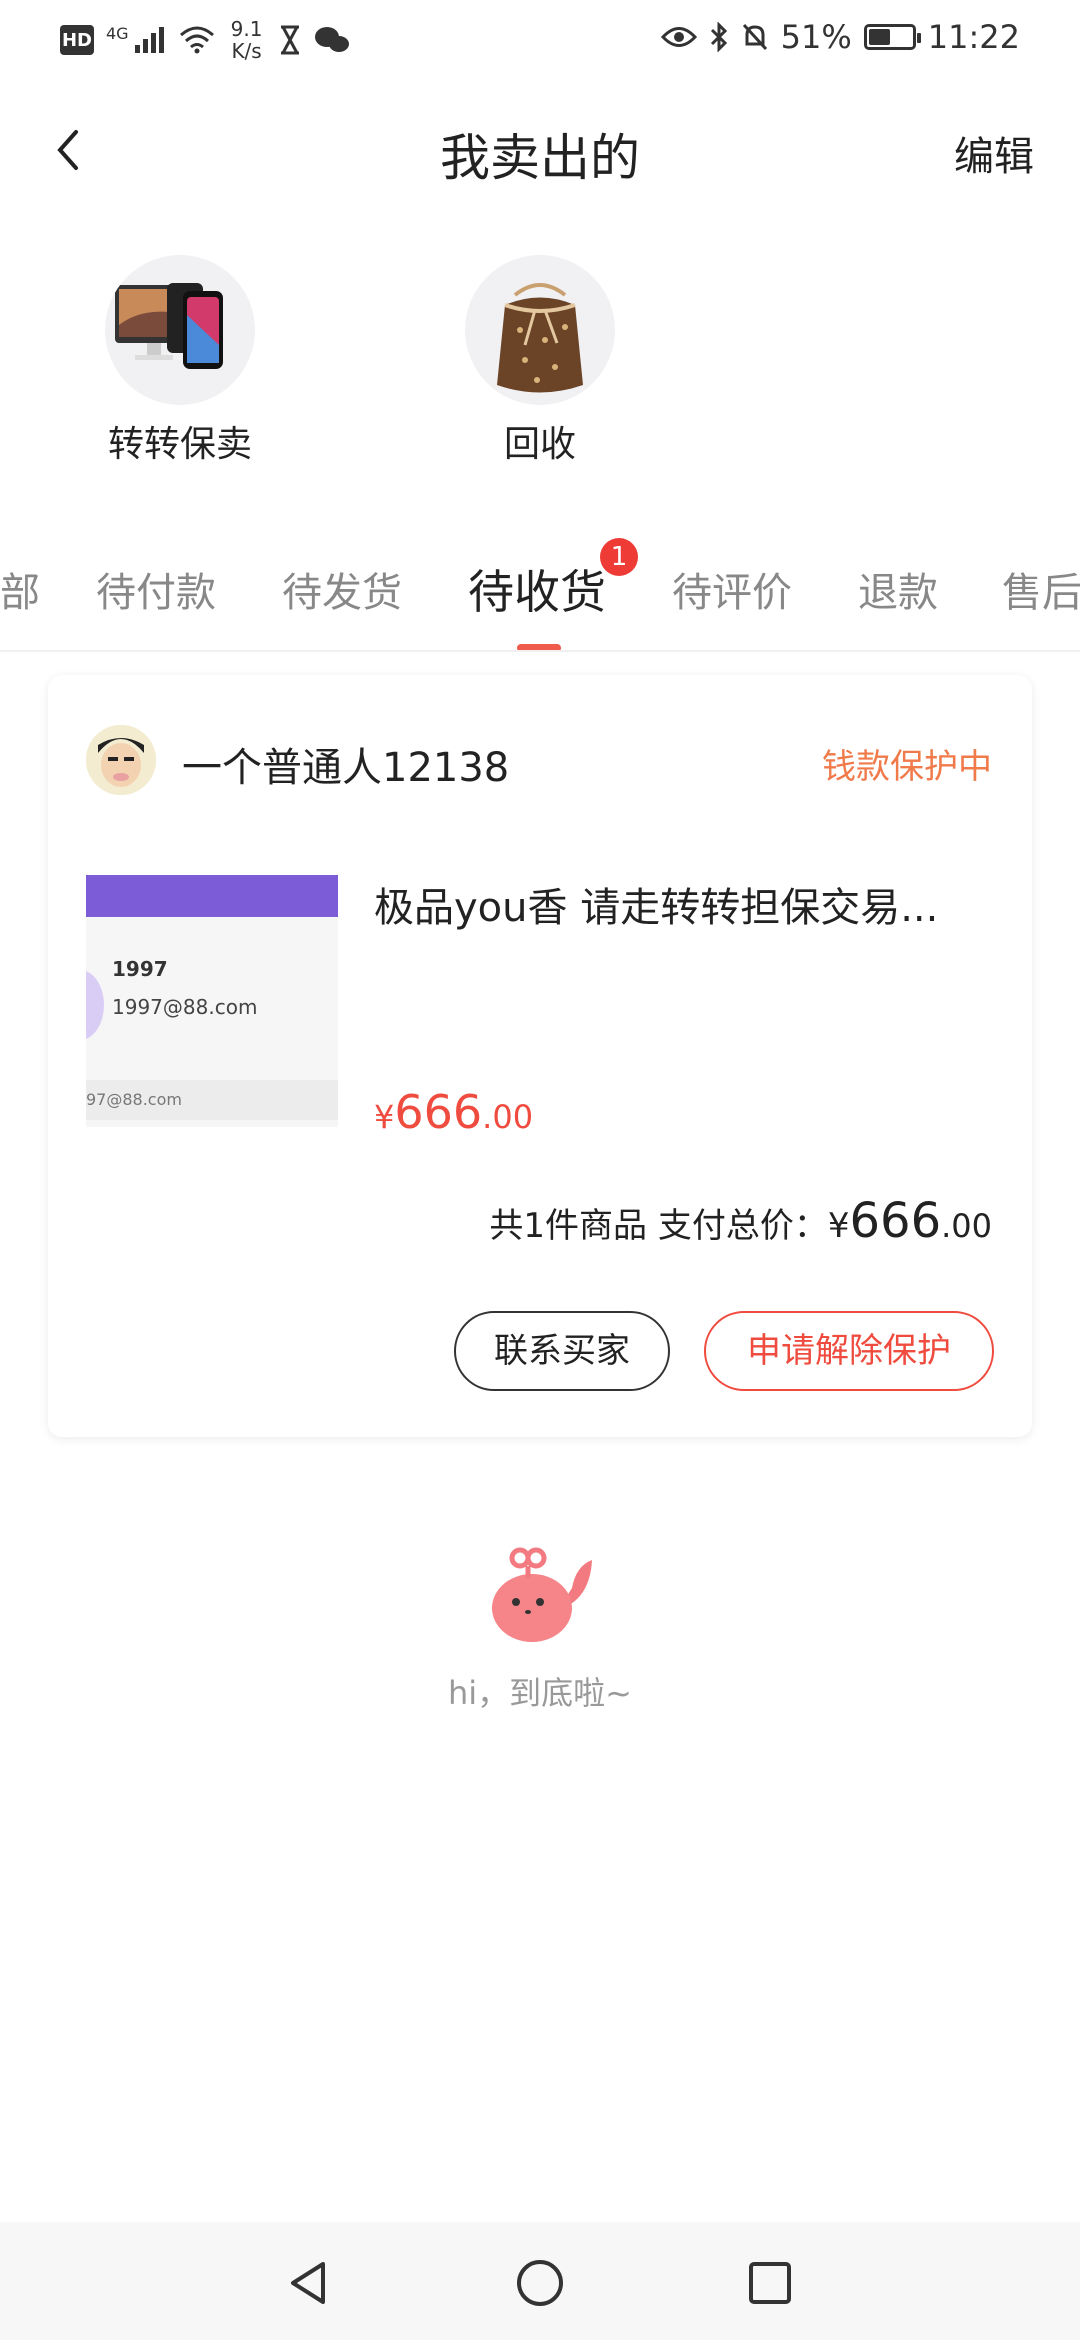  What do you see at coordinates (540, 1693) in the screenshot?
I see `end-of-list-hint: hi，到底啦~` at bounding box center [540, 1693].